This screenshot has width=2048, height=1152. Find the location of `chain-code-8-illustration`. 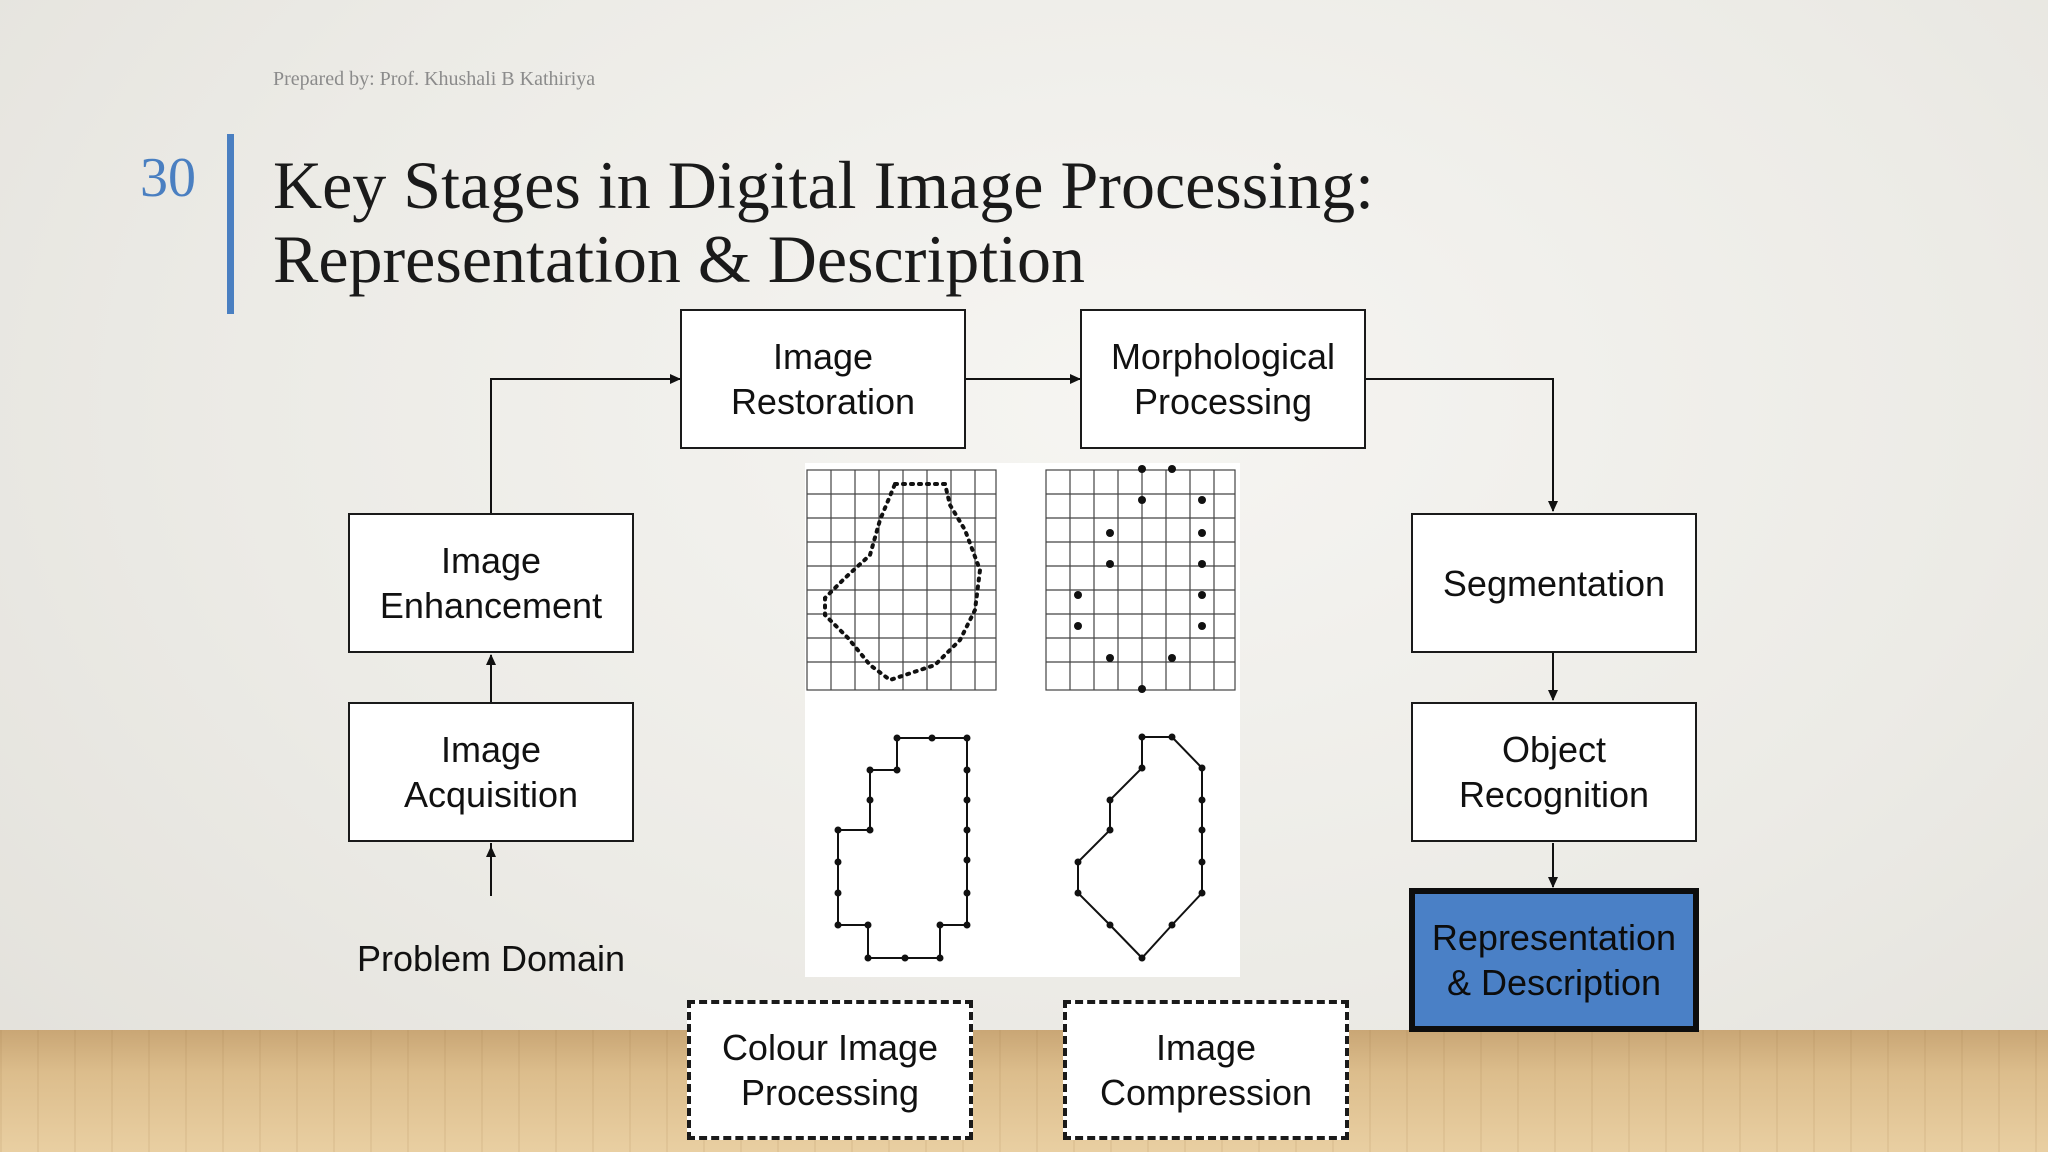

chain-code-8-illustration is located at coordinates (1140, 847).